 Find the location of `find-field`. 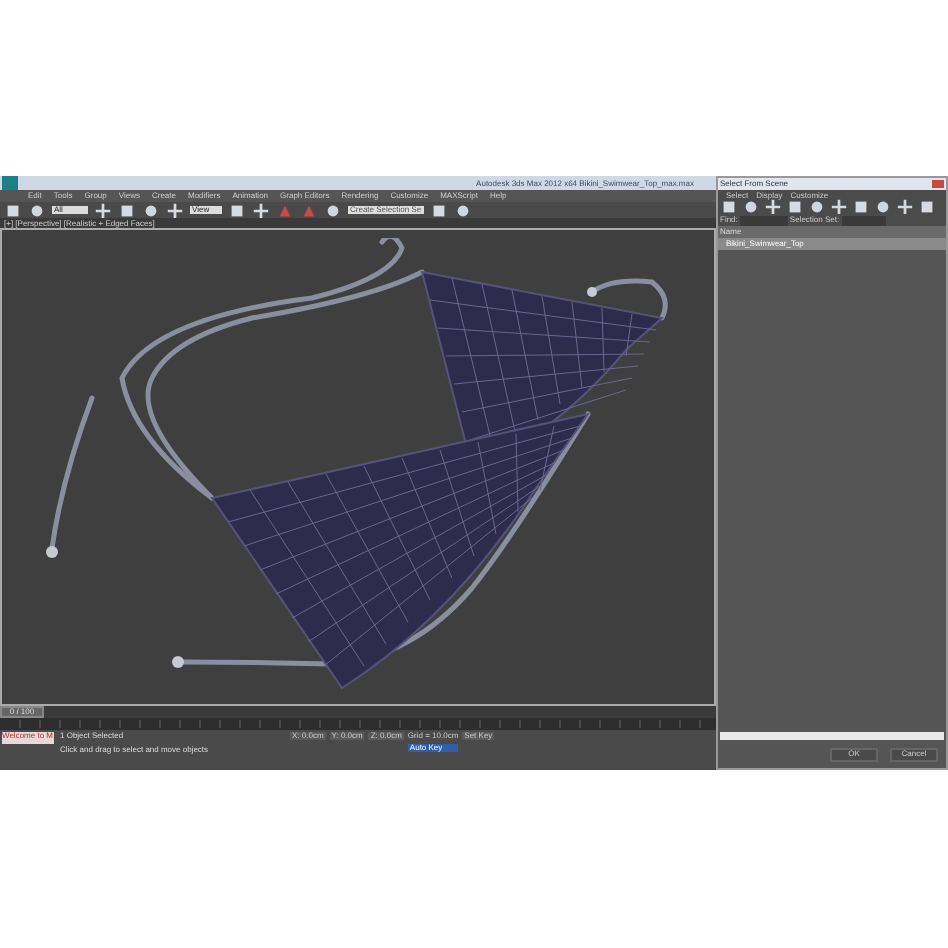

find-field is located at coordinates (763, 220).